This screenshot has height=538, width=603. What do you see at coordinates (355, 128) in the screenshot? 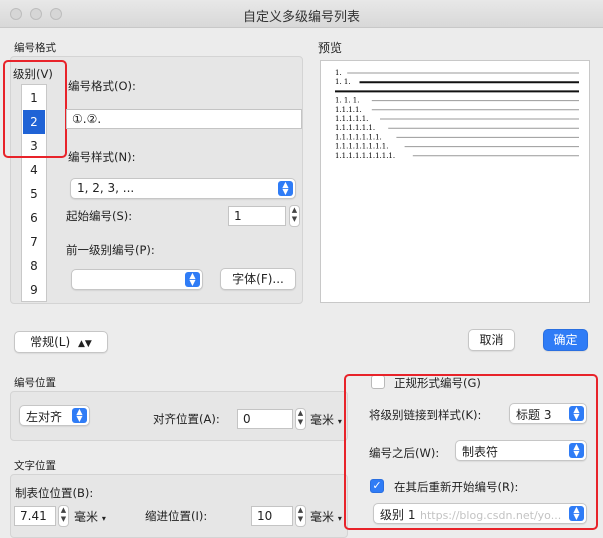
I see `preview-line-number: 1.1.1.1.1.1.` at bounding box center [355, 128].